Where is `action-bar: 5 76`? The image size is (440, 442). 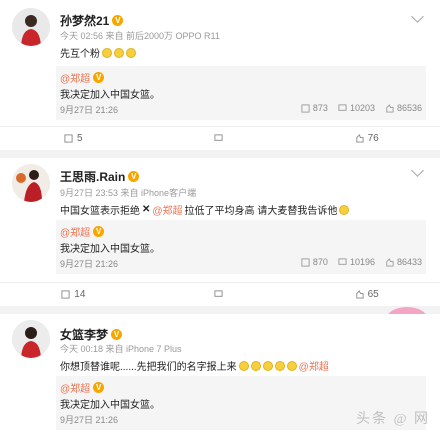 action-bar: 5 76 is located at coordinates (220, 137).